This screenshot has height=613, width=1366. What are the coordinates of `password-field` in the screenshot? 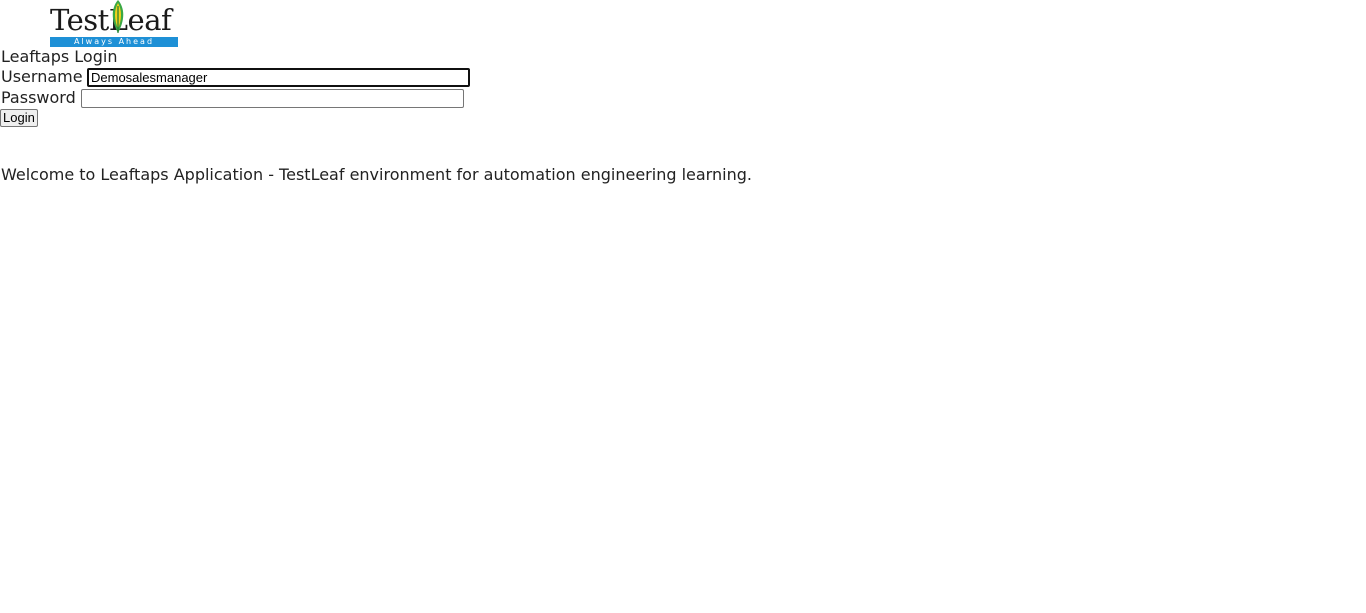 It's located at (272, 98).